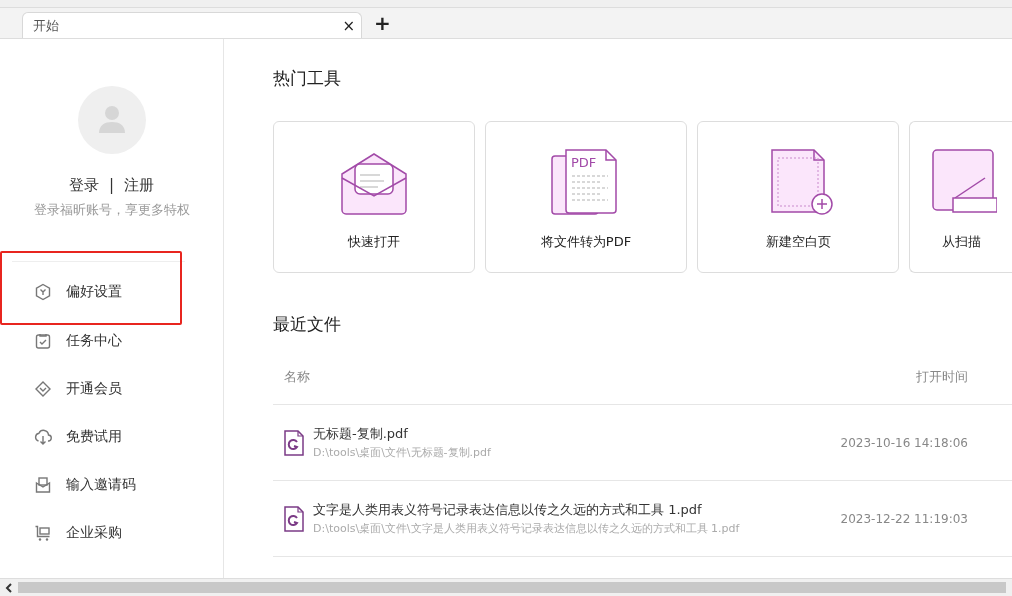  I want to click on horizontal-scrollbar, so click(506, 587).